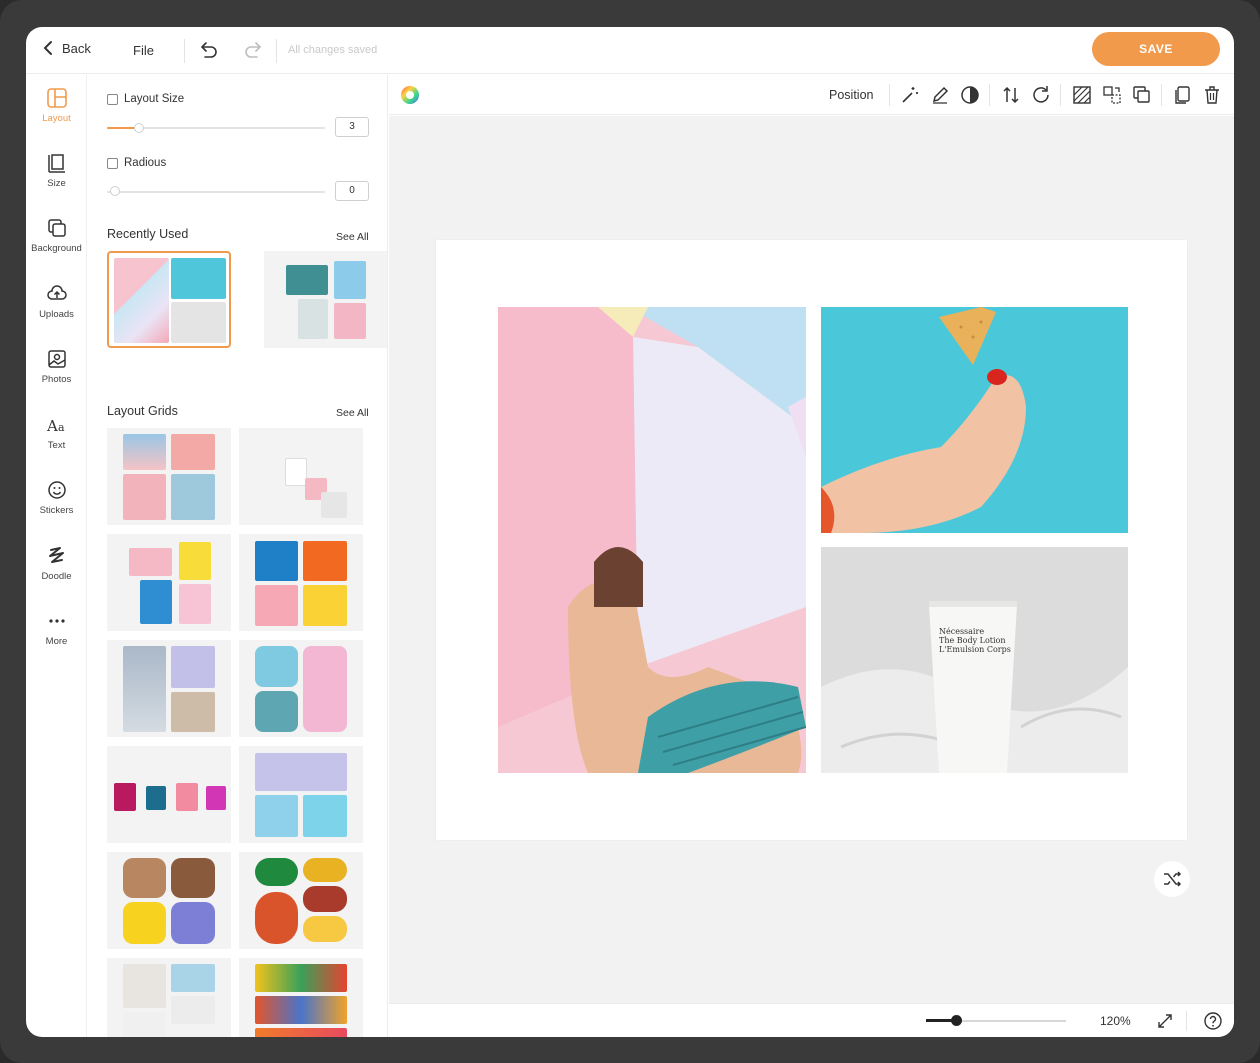  What do you see at coordinates (61, 427) in the screenshot?
I see `svg-text: a` at bounding box center [61, 427].